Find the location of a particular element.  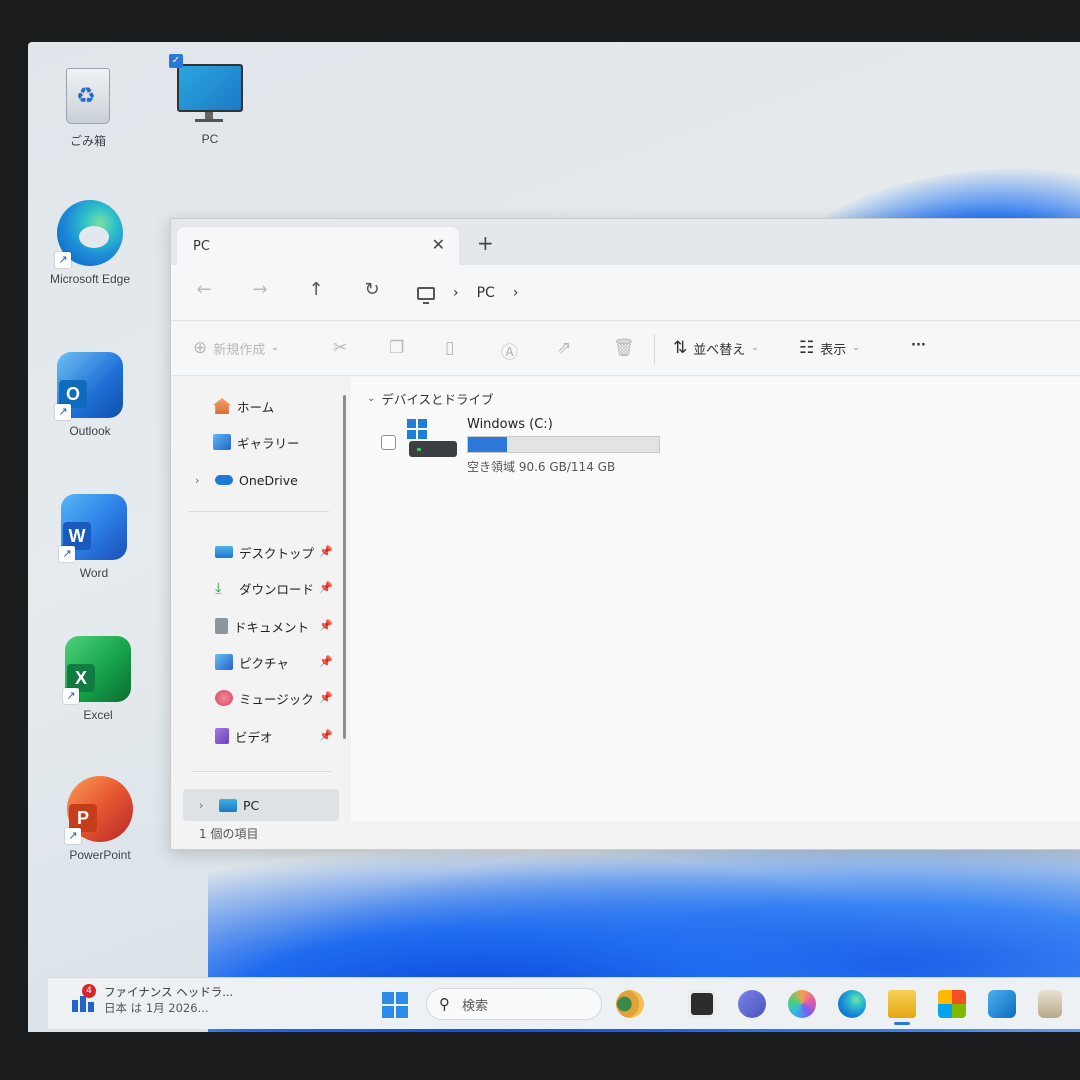

sidebar-item-gallery: ギャラリー is located at coordinates (256, 442).